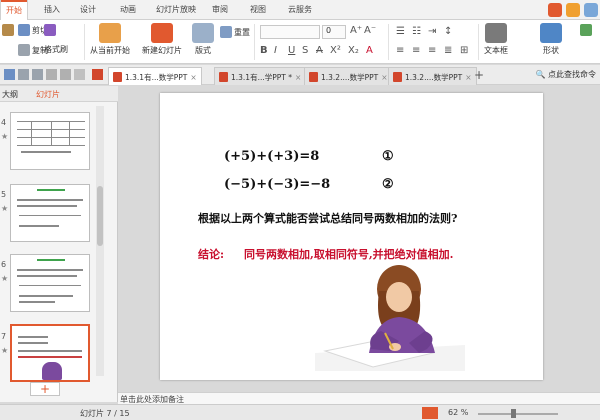 Image resolution: width=600 pixels, height=420 pixels. I want to click on notes-pane: 单击此处添加备注, so click(359, 398).